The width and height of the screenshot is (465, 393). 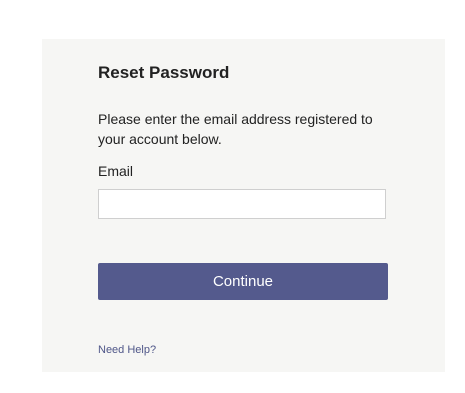 What do you see at coordinates (164, 72) in the screenshot?
I see `page-title: Reset Password` at bounding box center [164, 72].